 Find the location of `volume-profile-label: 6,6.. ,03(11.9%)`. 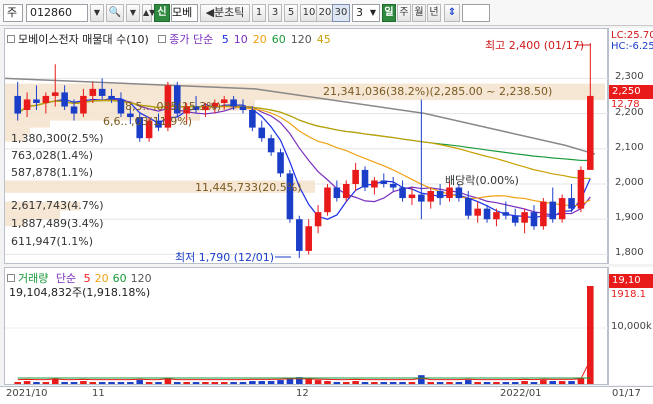

volume-profile-label: 6,6.. ,03(11.9%) is located at coordinates (147, 121).